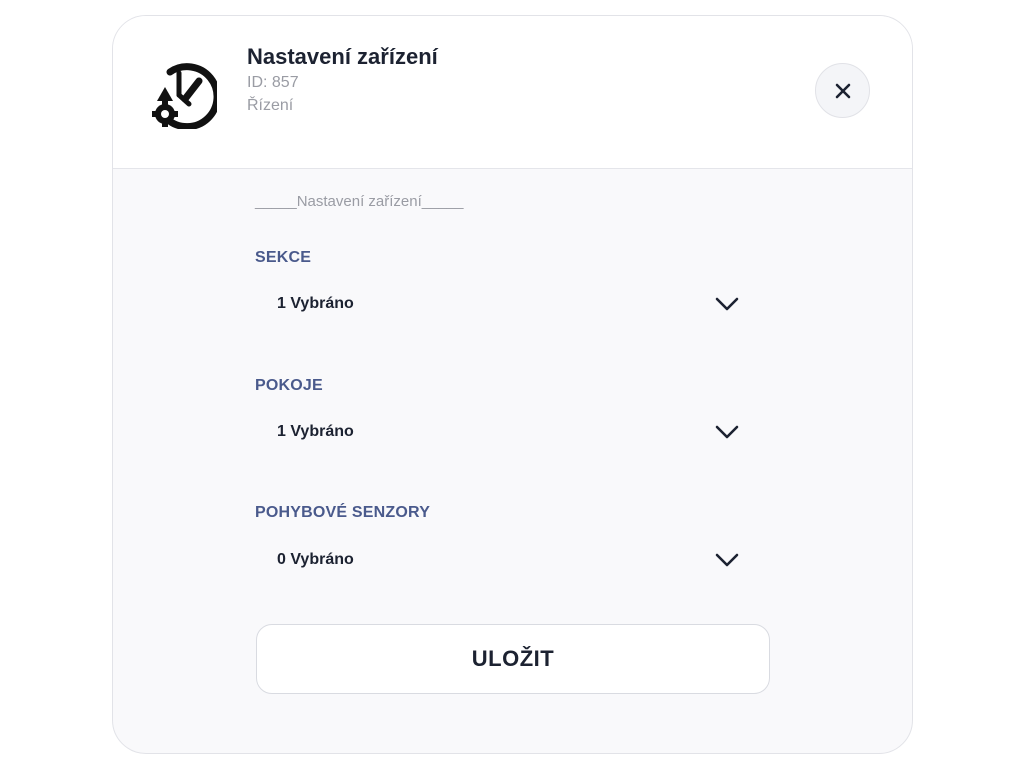 This screenshot has width=1024, height=768. What do you see at coordinates (513, 305) in the screenshot?
I see `sekce-select: 1 Vybráno` at bounding box center [513, 305].